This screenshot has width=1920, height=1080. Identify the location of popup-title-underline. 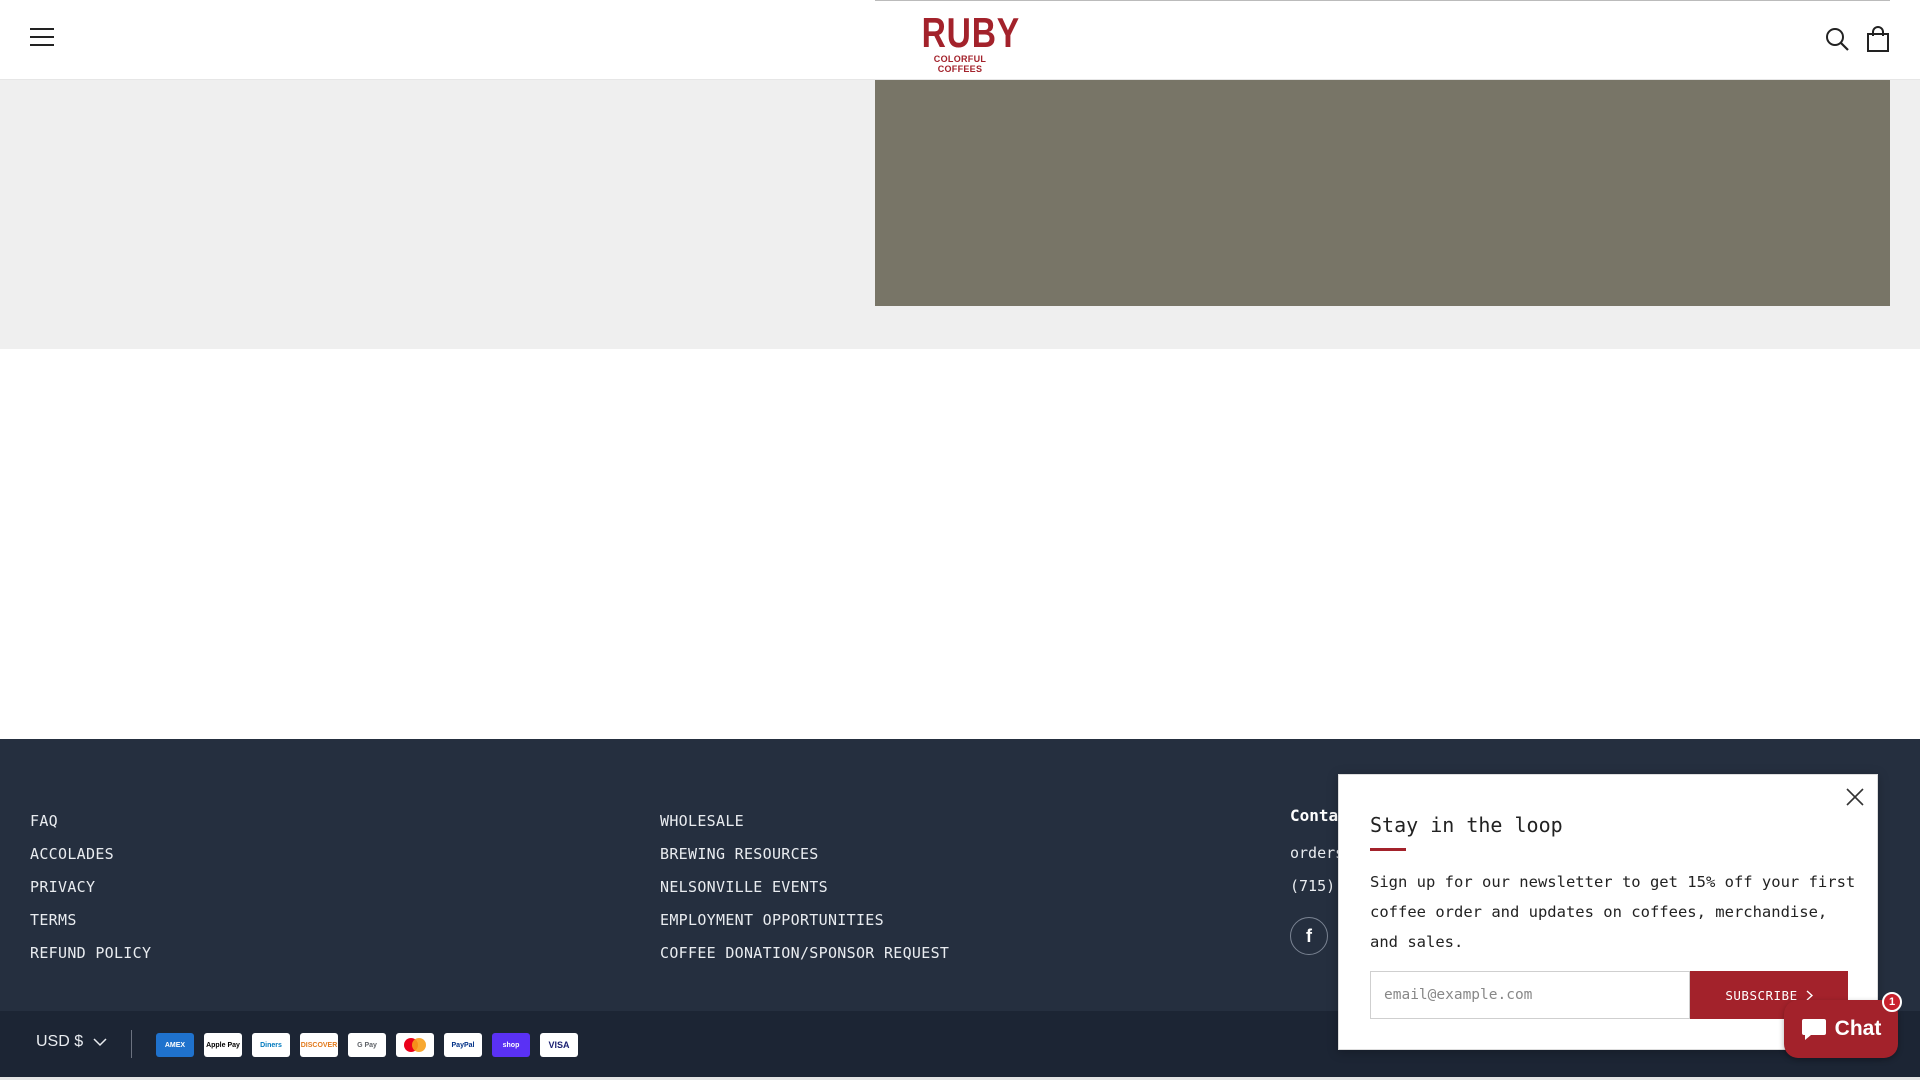
(1388, 849).